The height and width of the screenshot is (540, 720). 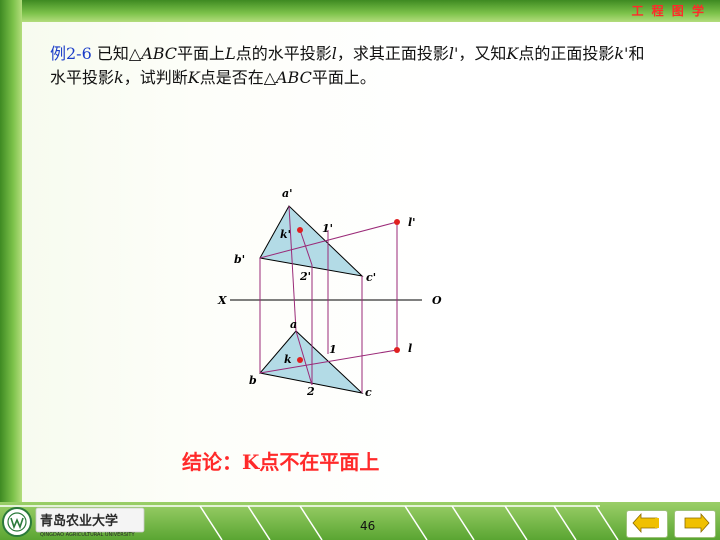 I want to click on label-l-prime: l', so click(x=412, y=222).